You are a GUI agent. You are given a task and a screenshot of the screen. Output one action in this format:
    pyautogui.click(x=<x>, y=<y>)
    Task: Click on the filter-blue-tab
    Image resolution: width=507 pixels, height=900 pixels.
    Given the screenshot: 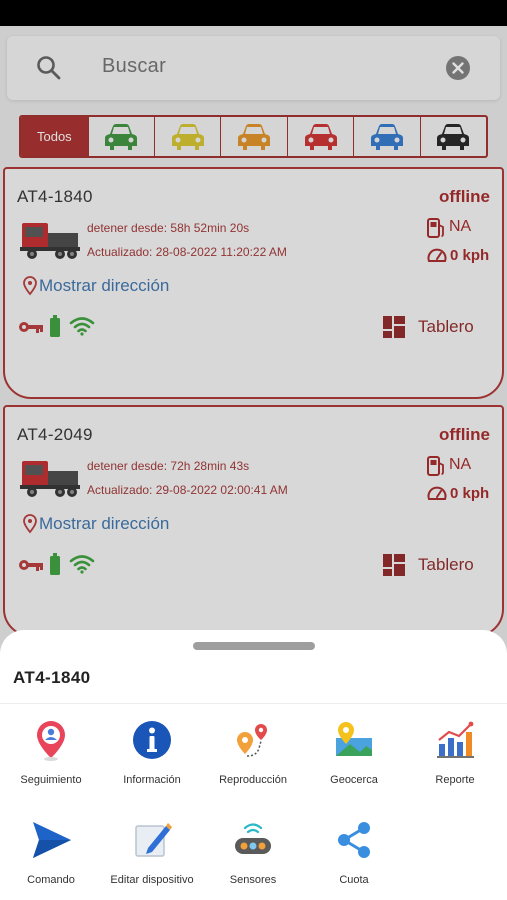 What is the action you would take?
    pyautogui.click(x=387, y=136)
    